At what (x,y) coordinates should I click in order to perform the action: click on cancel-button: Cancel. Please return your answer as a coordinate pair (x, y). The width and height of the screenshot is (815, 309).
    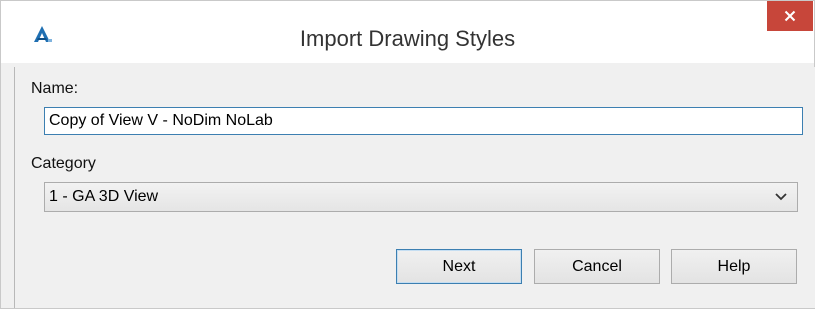
    Looking at the image, I should click on (597, 266).